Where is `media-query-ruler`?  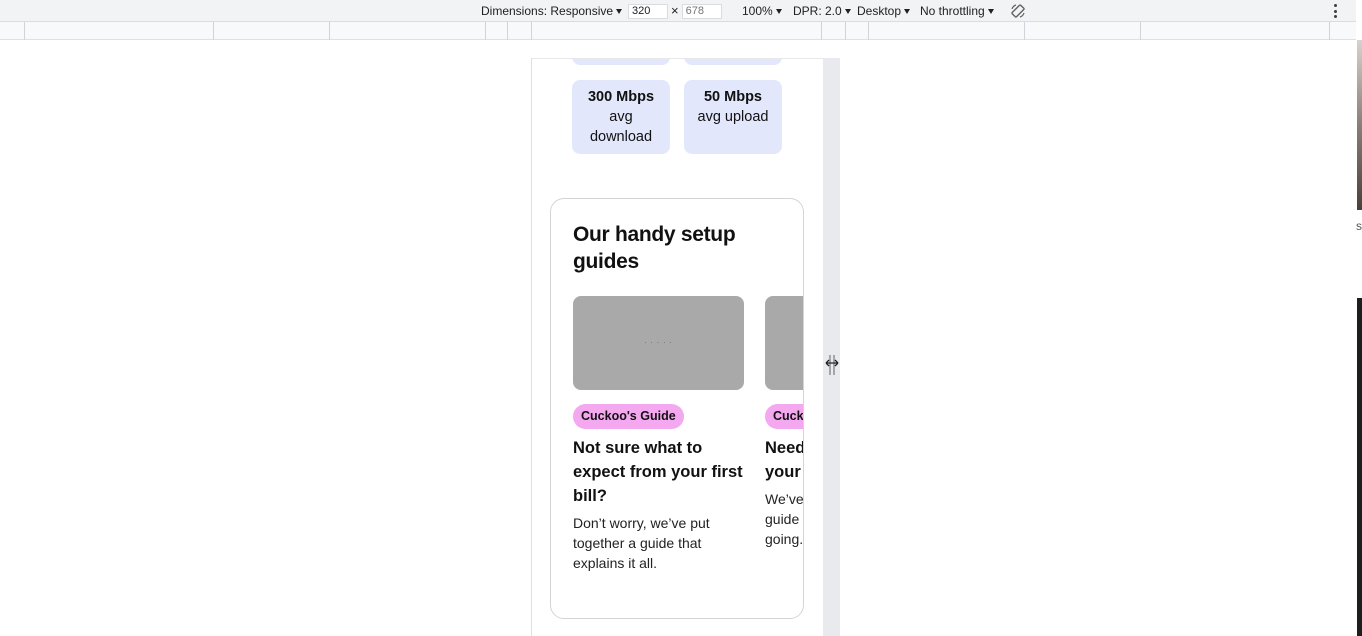 media-query-ruler is located at coordinates (678, 31).